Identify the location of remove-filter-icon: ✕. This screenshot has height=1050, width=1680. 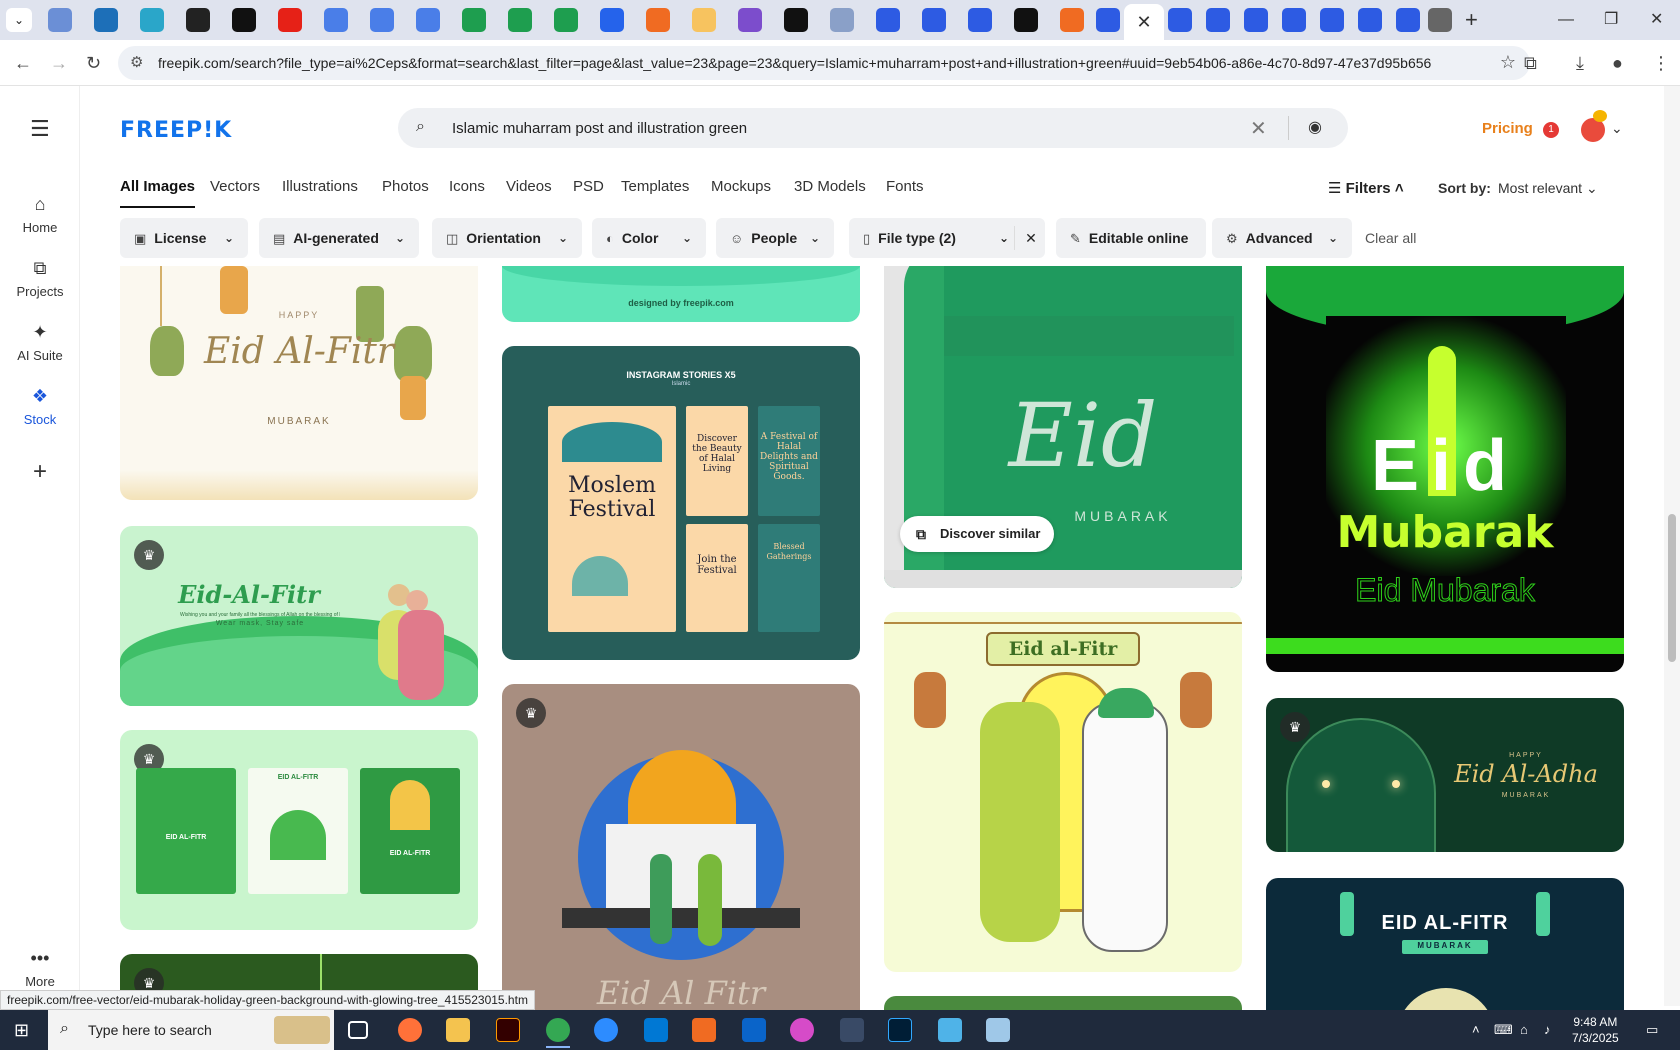
(1031, 238).